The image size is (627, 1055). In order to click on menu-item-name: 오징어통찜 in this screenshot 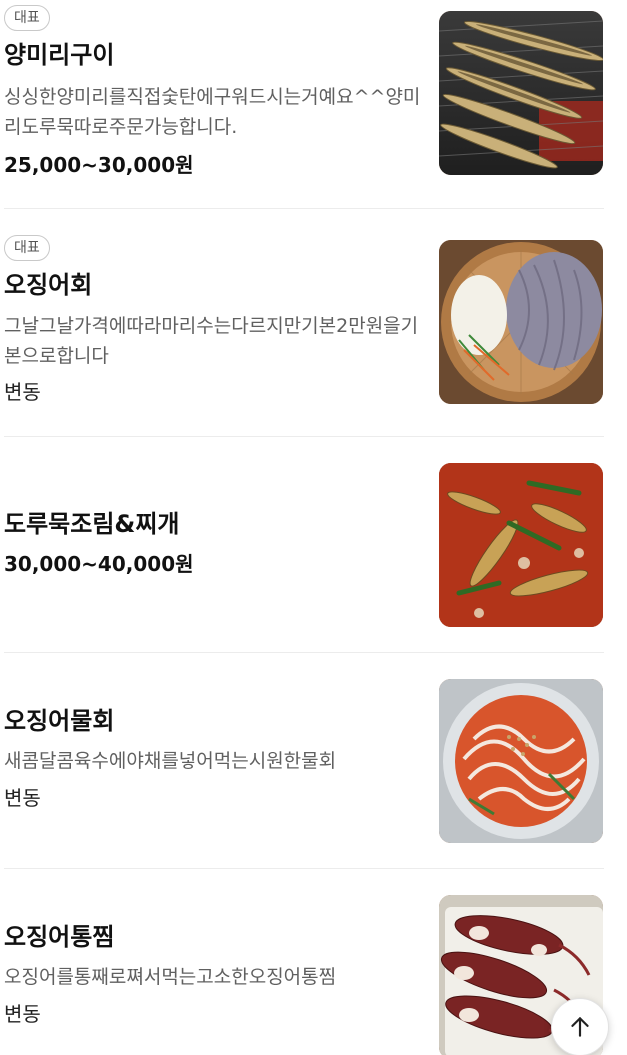, I will do `click(59, 937)`.